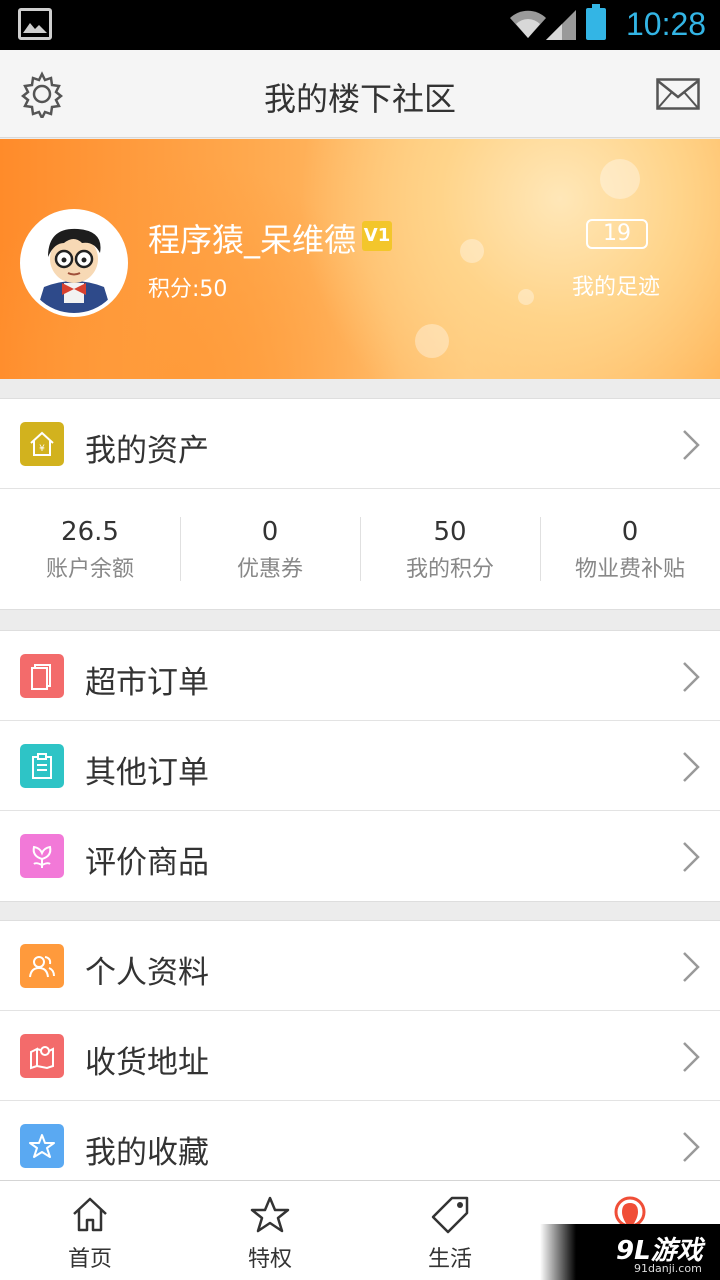 The height and width of the screenshot is (1280, 720). I want to click on row-label: 评价商品, so click(147, 863).